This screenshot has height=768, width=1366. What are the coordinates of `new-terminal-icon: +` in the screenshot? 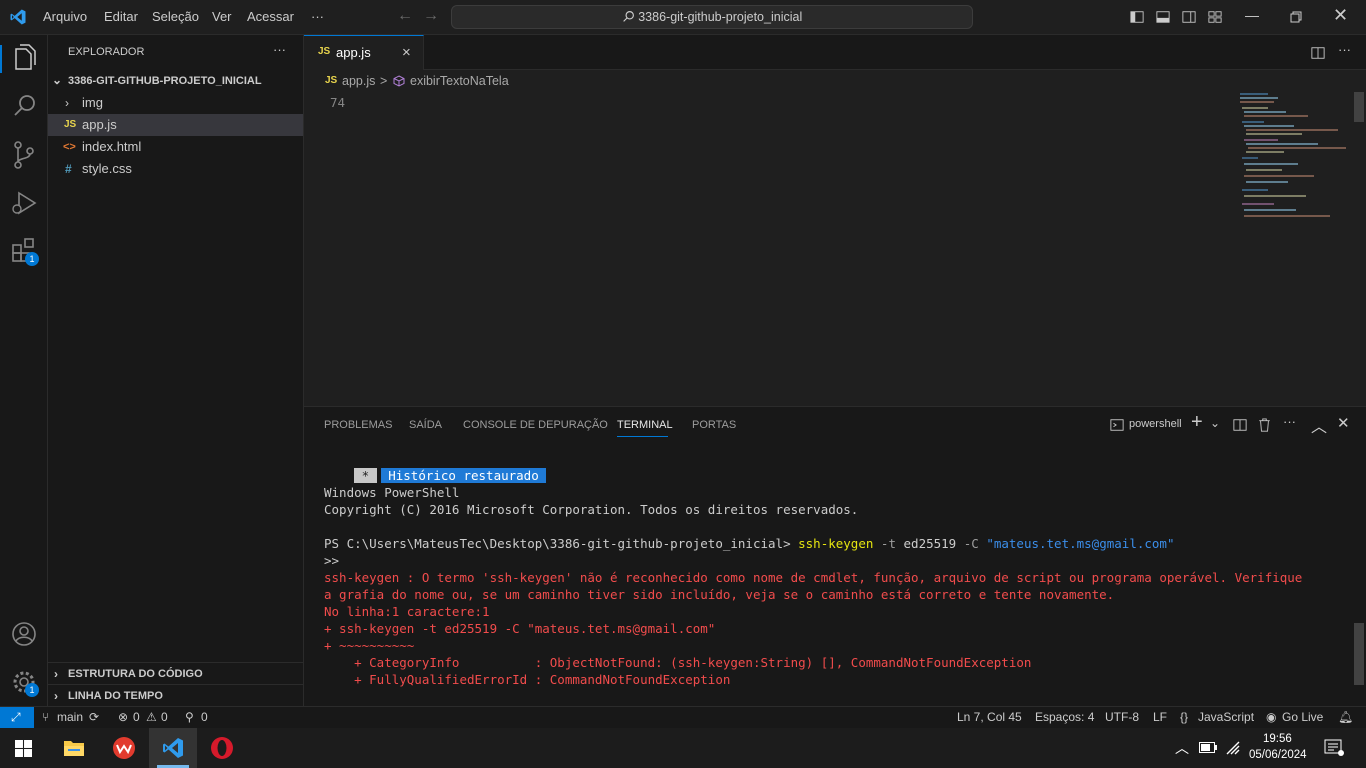 It's located at (1197, 422).